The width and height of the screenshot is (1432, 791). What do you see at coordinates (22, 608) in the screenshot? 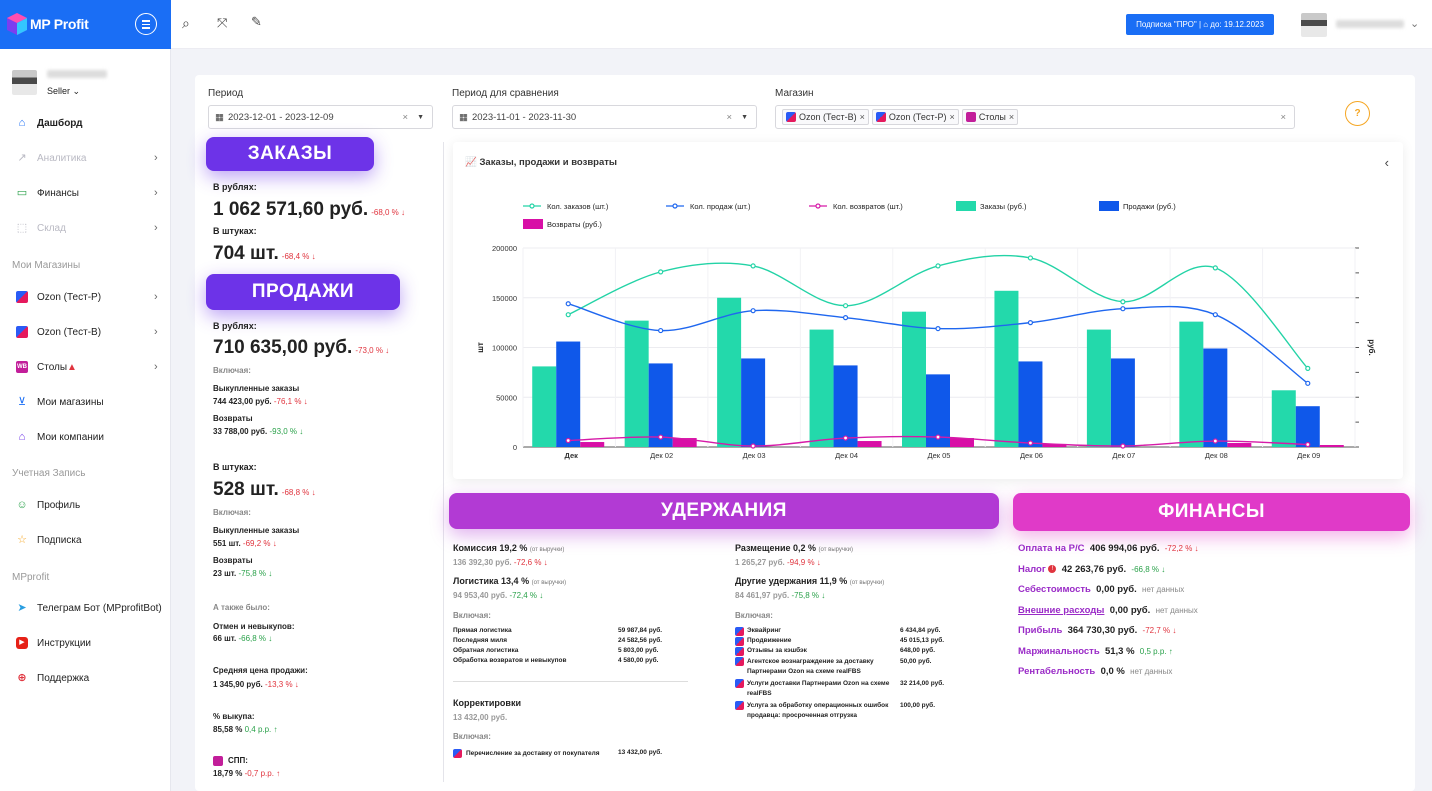
I see `telegram-icon: ➤` at bounding box center [22, 608].